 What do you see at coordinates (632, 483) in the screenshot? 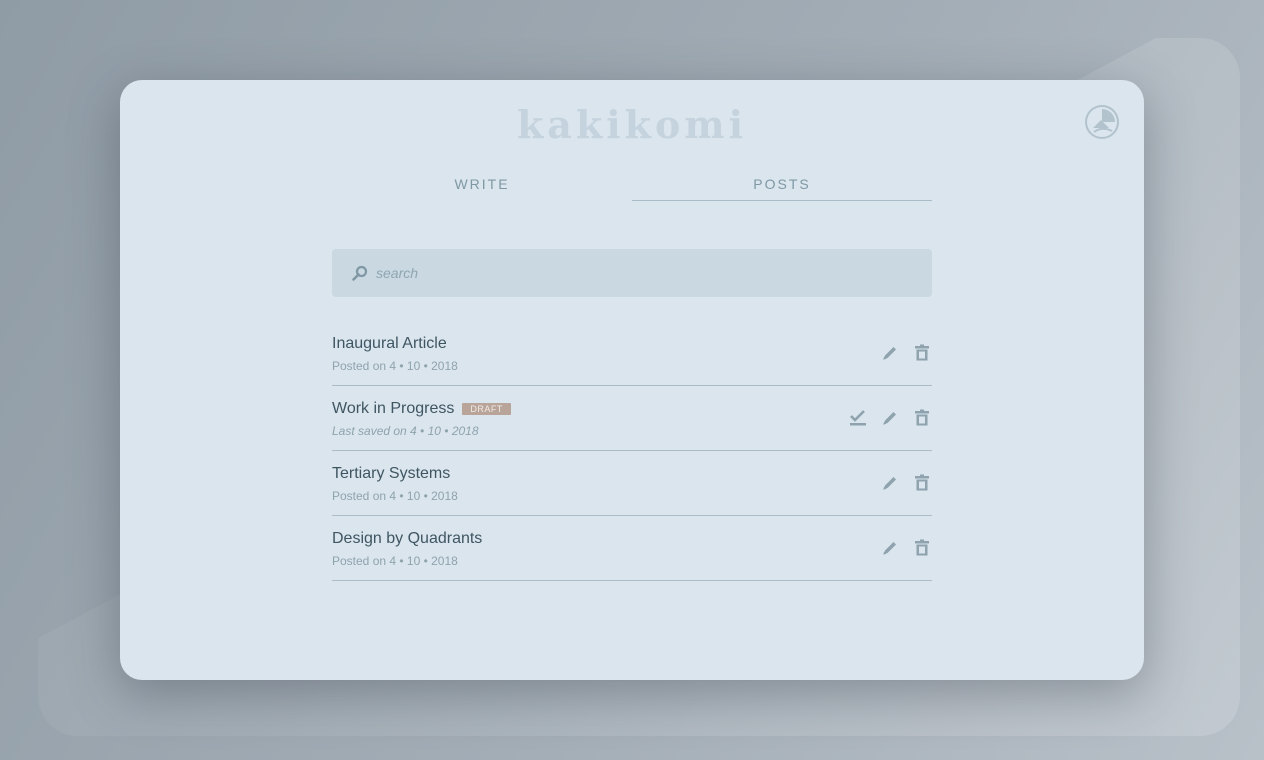
I see `post-row: Tertiary Systems Posted on 4 • 10 • 2018` at bounding box center [632, 483].